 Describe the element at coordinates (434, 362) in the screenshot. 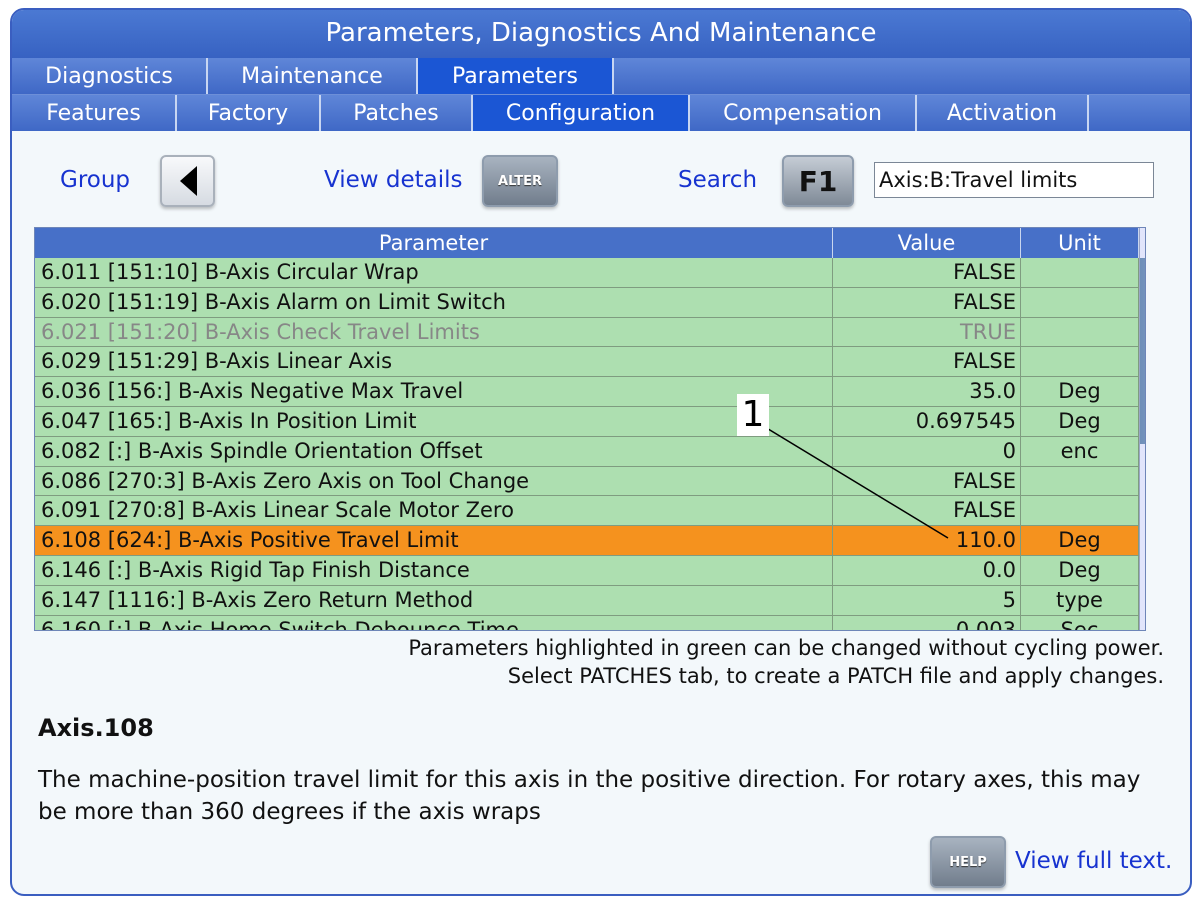

I see `parameter-cell: 6.029 [151:29] B-Axis Linear Axis` at that location.